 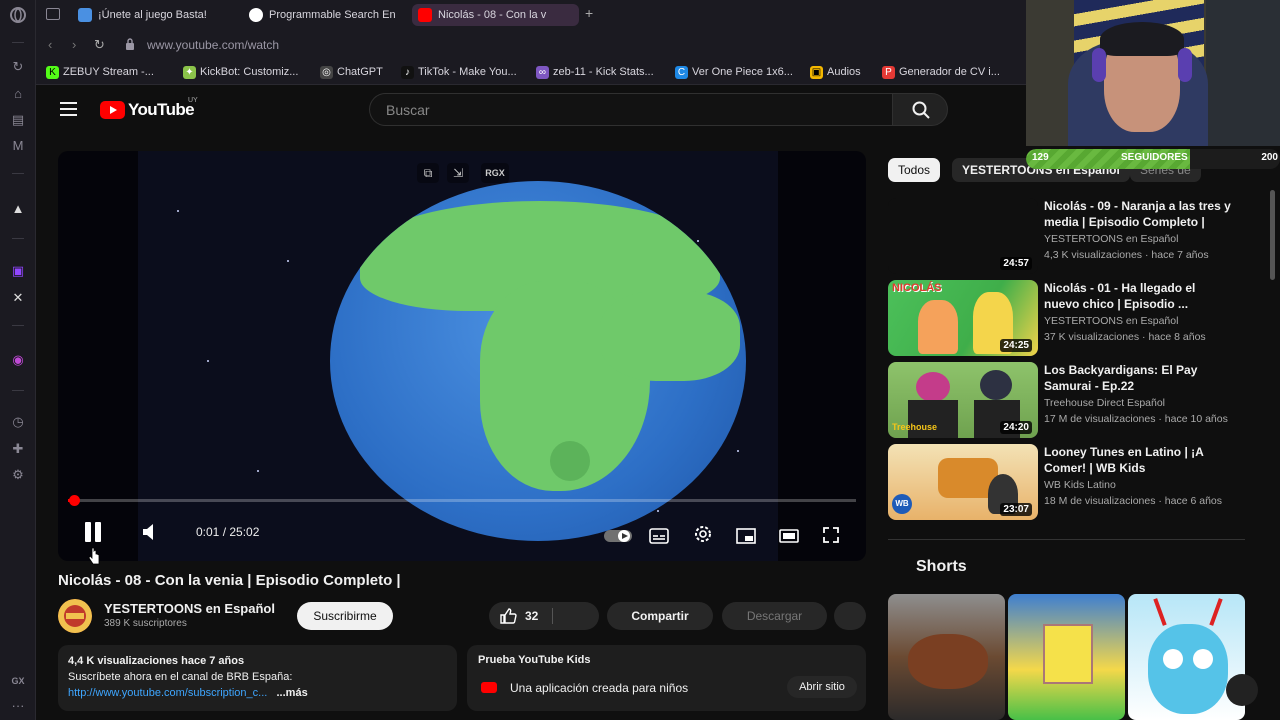 I want to click on settings-icon: ⚙, so click(x=18, y=475).